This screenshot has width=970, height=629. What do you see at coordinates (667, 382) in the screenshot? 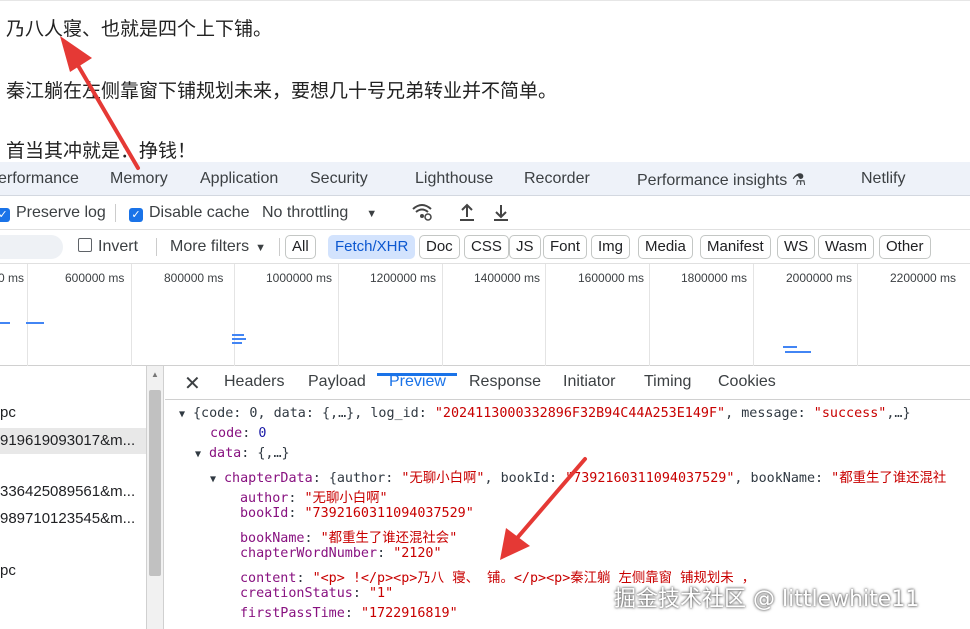
I see `tab-timing: Timing` at bounding box center [667, 382].